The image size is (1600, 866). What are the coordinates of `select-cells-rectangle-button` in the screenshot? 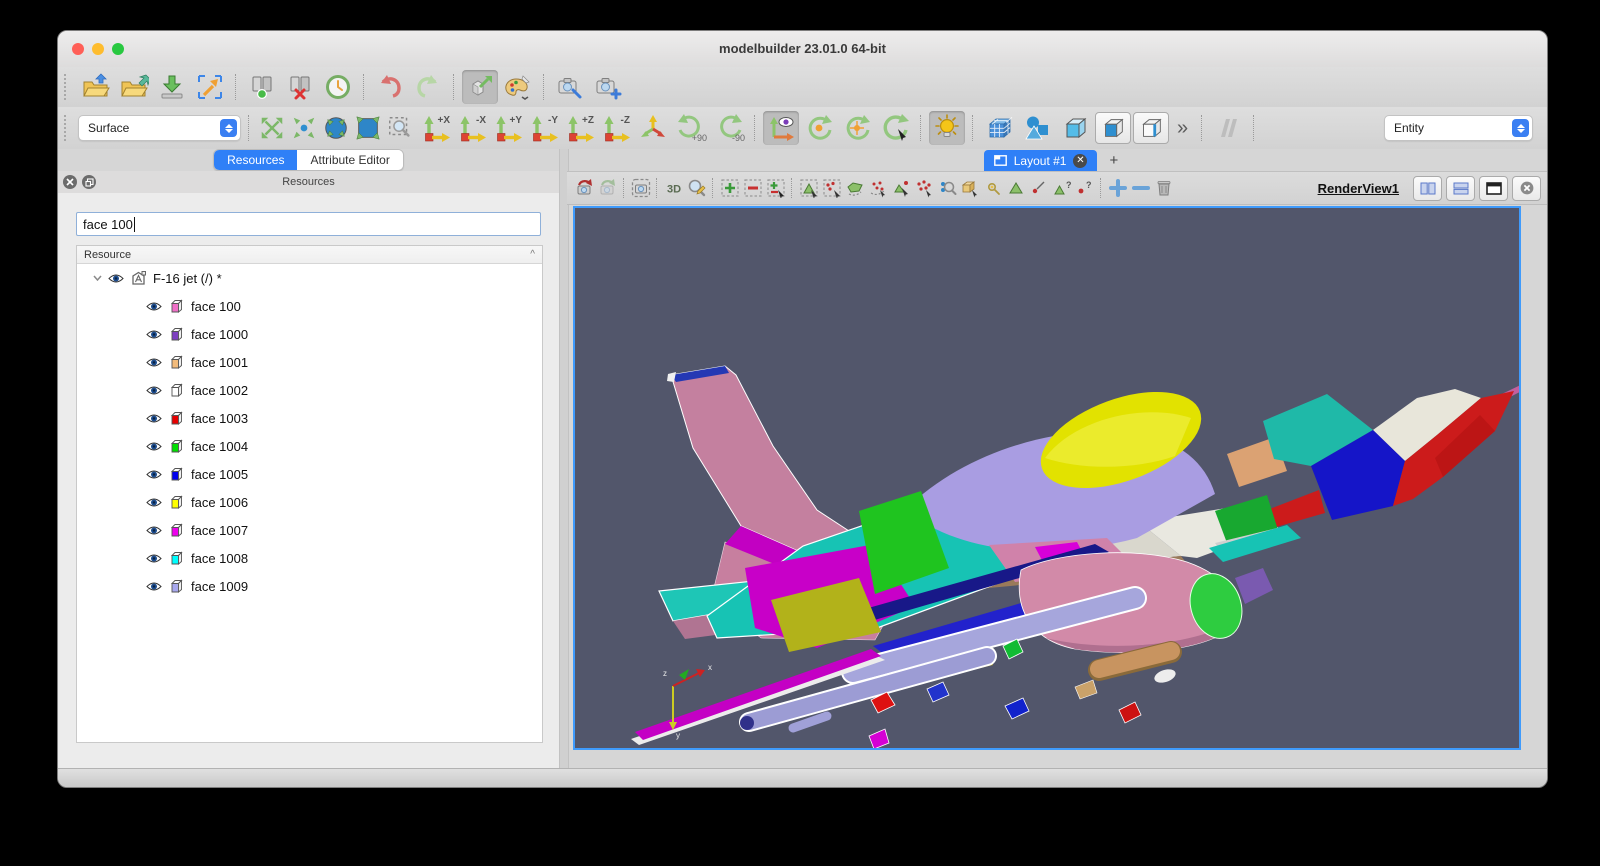 It's located at (808, 188).